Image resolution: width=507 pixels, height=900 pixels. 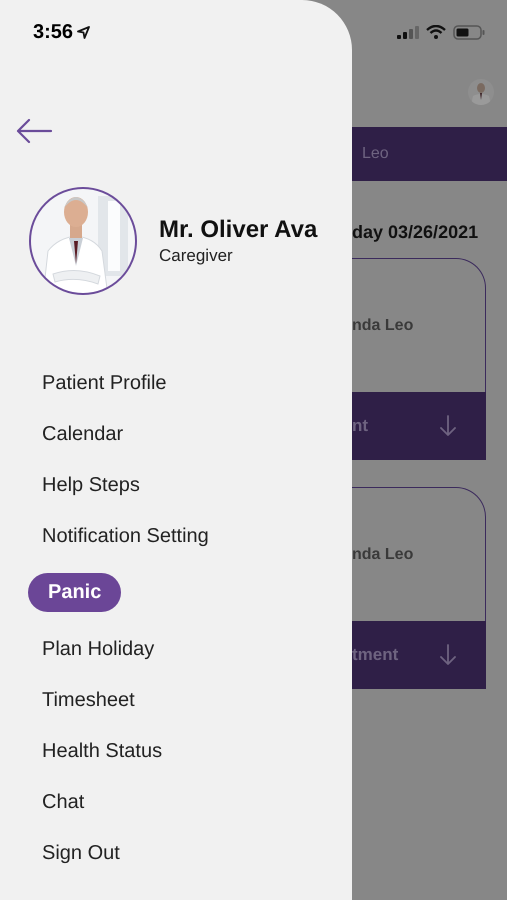 I want to click on menu-item: Plan Holiday, so click(x=98, y=648).